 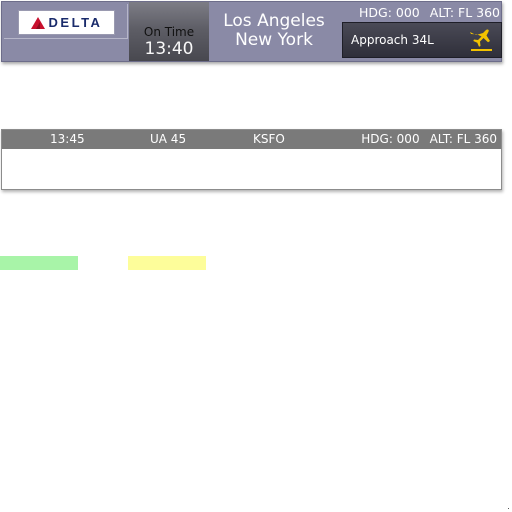 I want to click on strip2-destination: KSFO, so click(x=269, y=139).